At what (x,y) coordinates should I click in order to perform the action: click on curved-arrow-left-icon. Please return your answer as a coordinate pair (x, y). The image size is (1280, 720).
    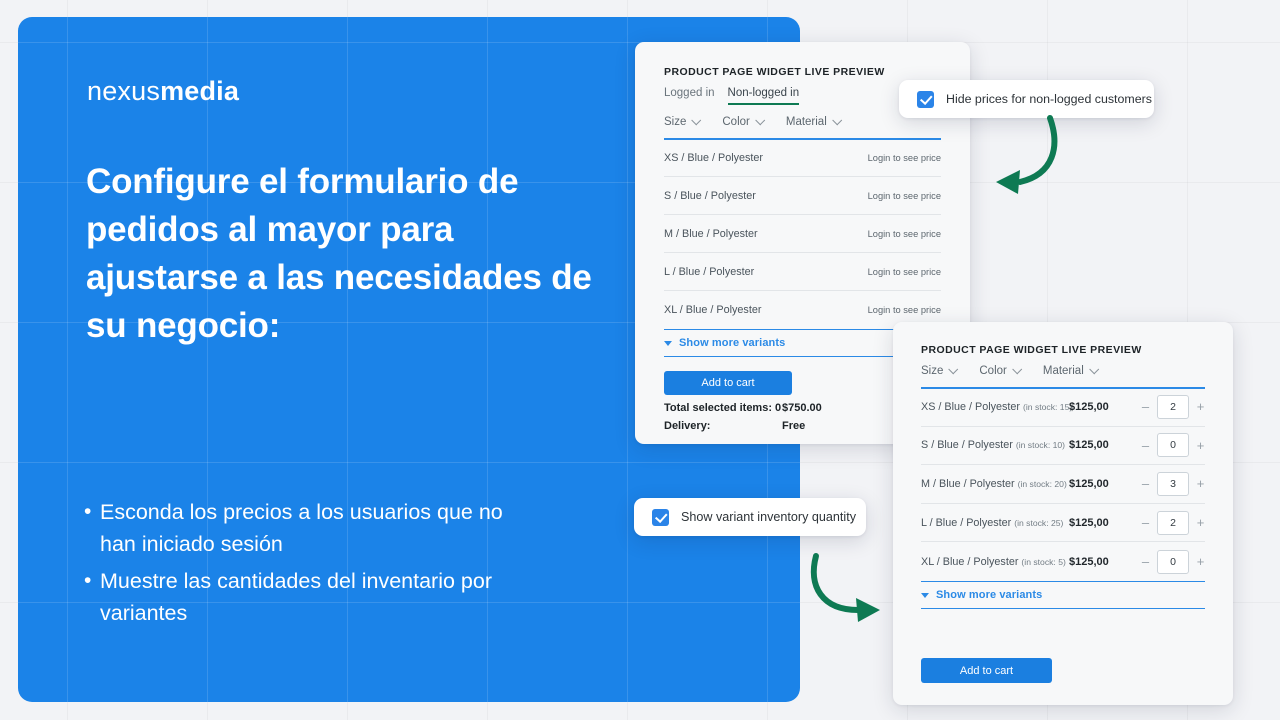
    Looking at the image, I should click on (1027, 154).